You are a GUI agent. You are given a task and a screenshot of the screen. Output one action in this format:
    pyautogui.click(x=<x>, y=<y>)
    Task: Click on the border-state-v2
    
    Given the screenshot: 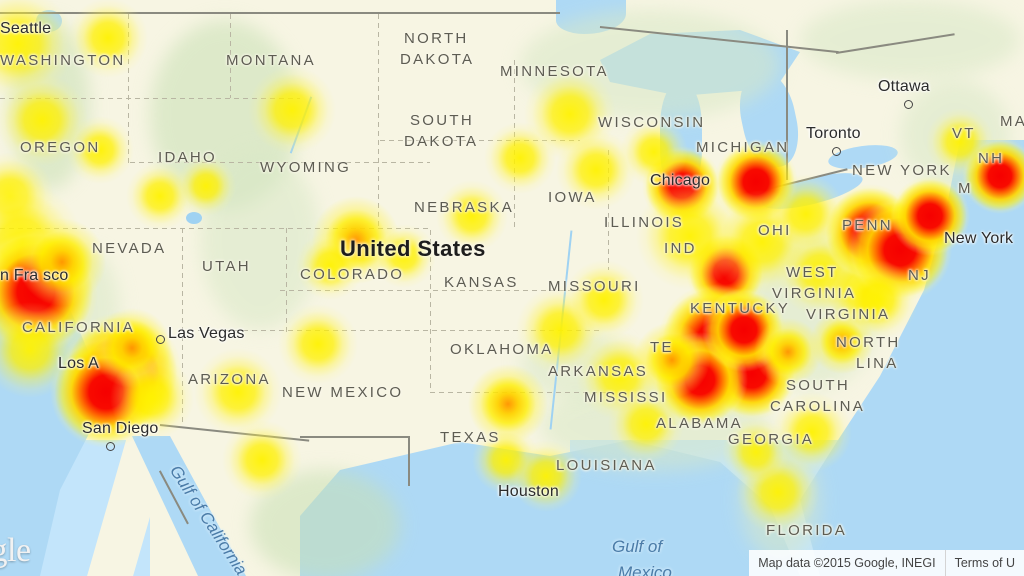 What is the action you would take?
    pyautogui.click(x=230, y=56)
    